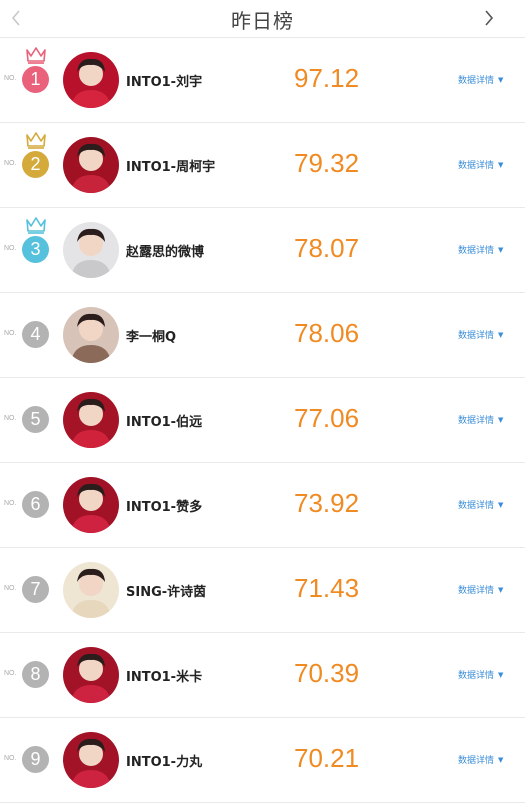 This screenshot has height=803, width=525. Describe the element at coordinates (164, 420) in the screenshot. I see `user-name: INTO1-伯远` at that location.